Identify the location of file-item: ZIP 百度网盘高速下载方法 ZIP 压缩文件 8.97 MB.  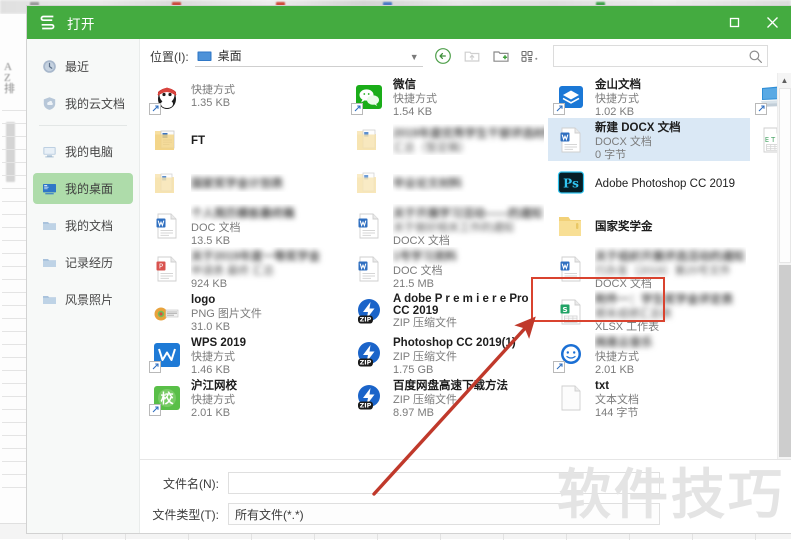
(447, 397).